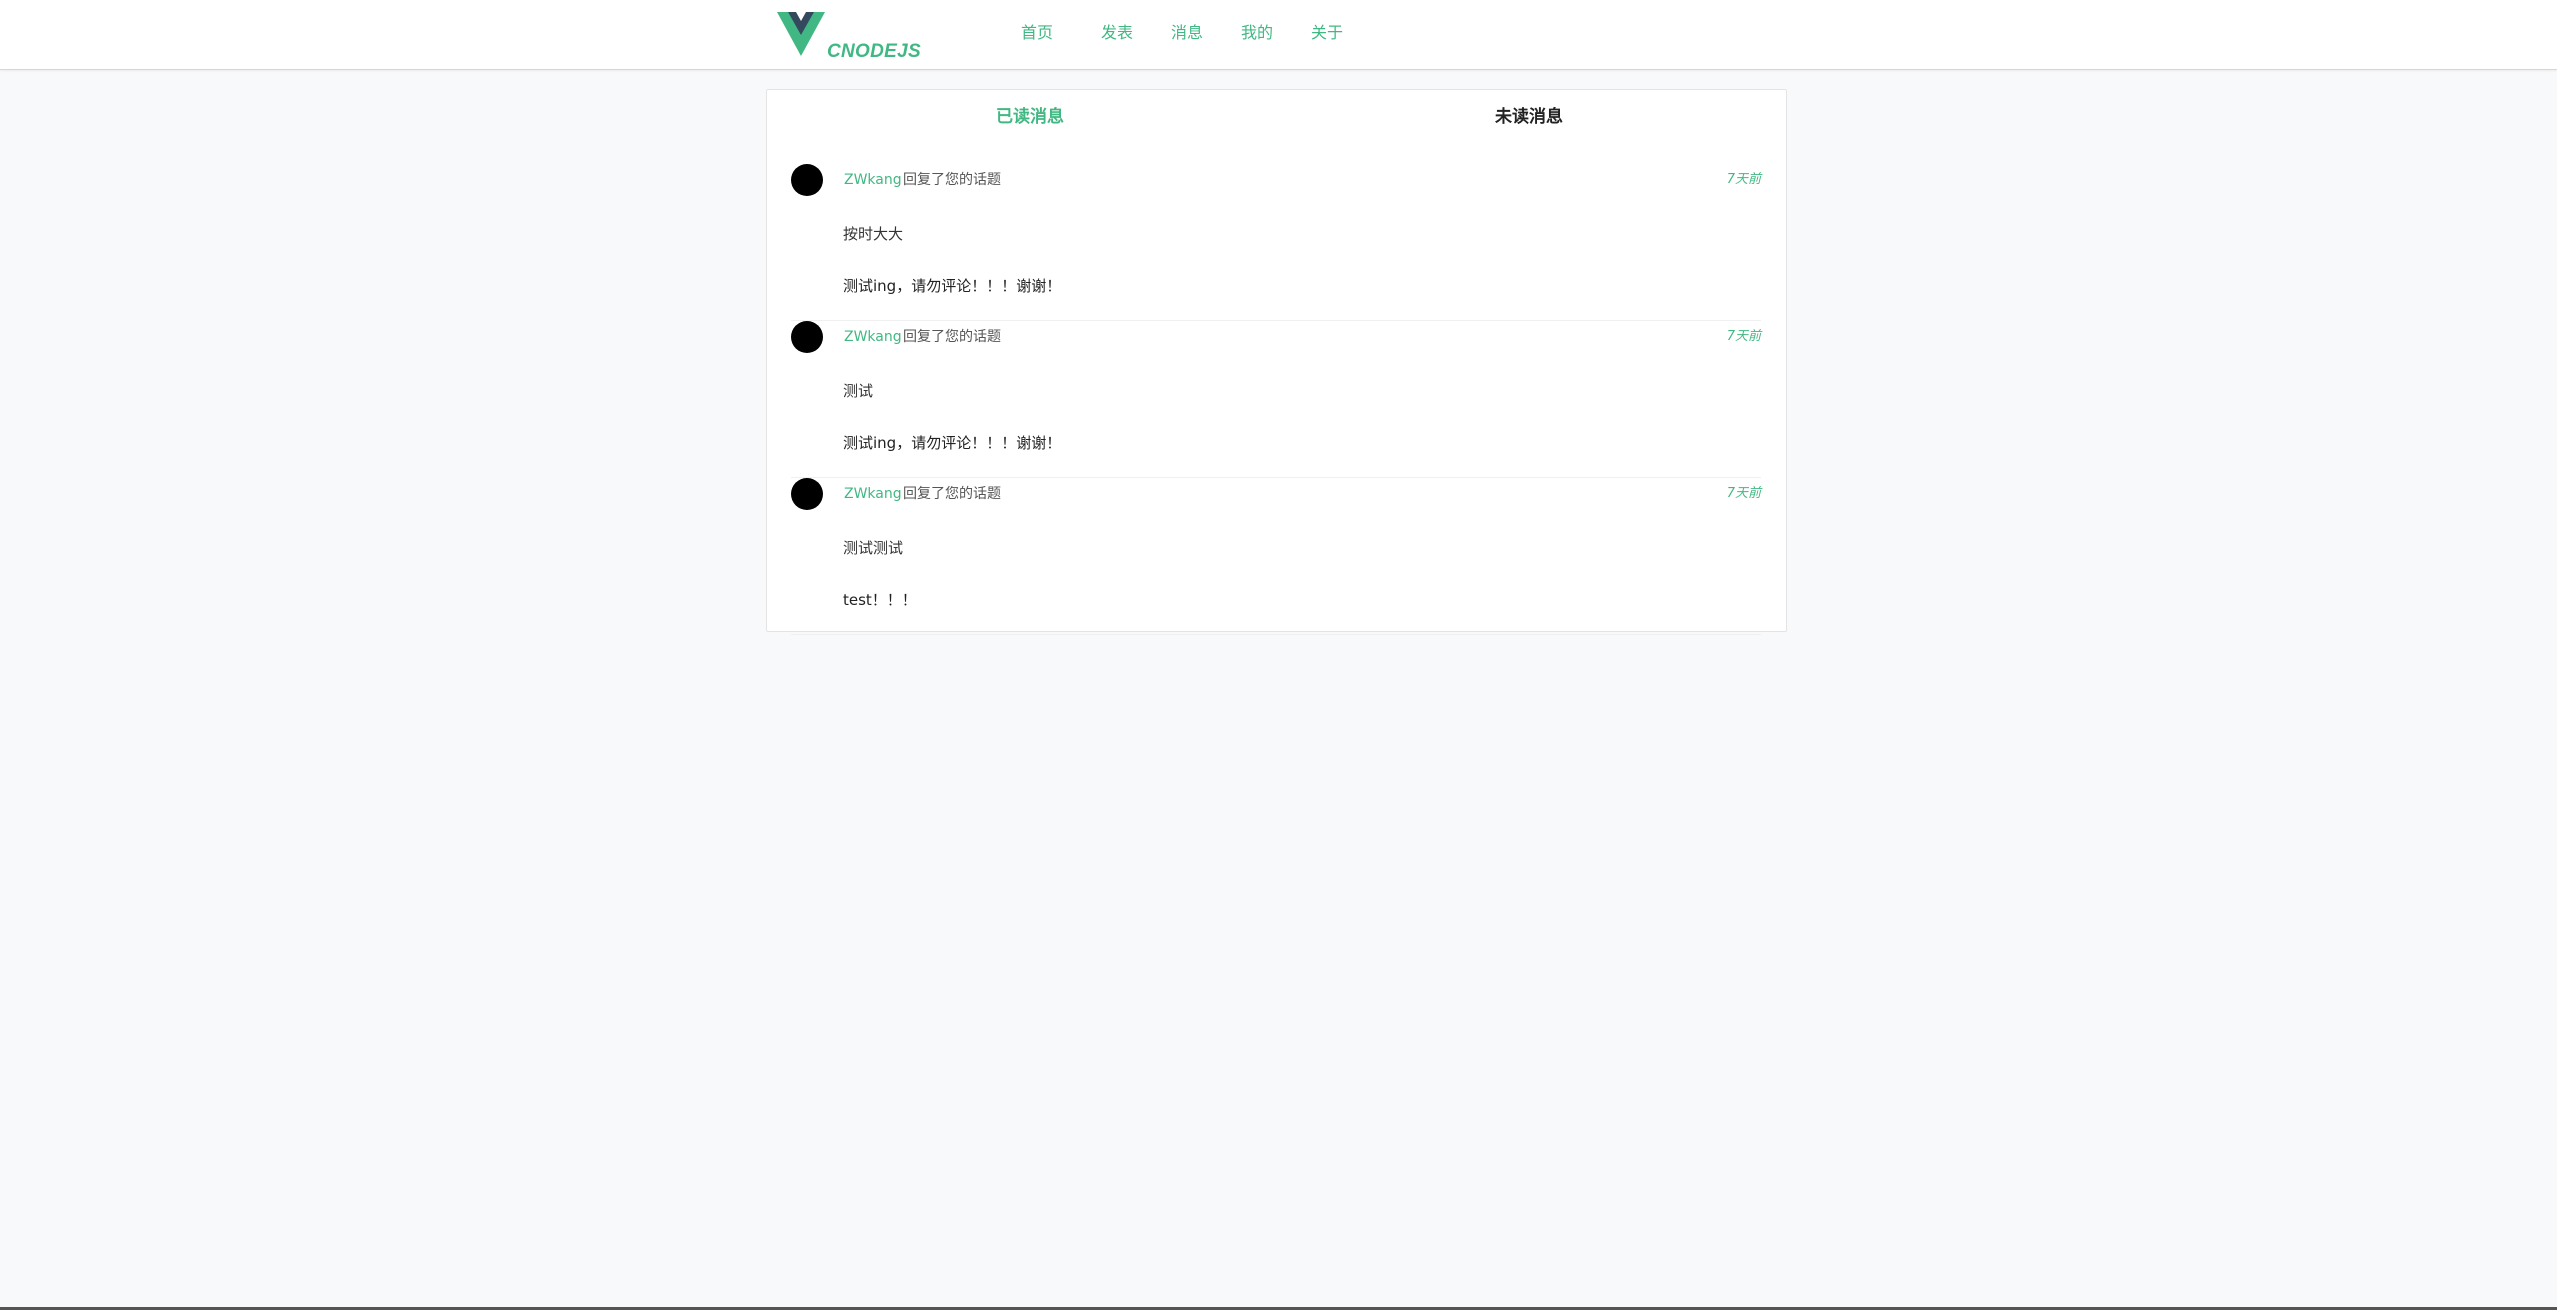  Describe the element at coordinates (1257, 33) in the screenshot. I see `nav-mine: 我的` at that location.